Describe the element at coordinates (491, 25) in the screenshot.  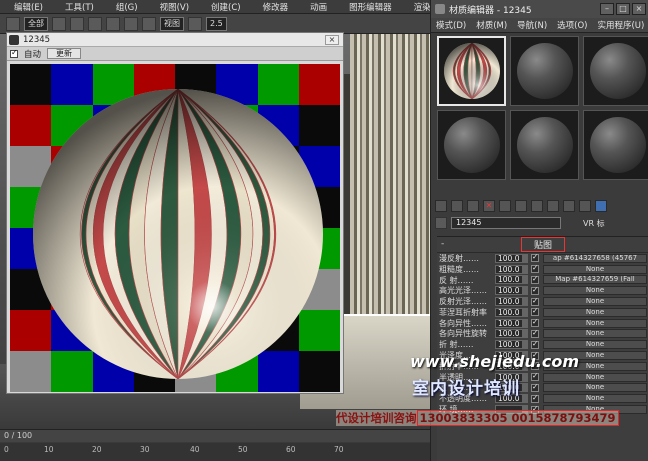
I see `menu-material: 材质(M)` at that location.